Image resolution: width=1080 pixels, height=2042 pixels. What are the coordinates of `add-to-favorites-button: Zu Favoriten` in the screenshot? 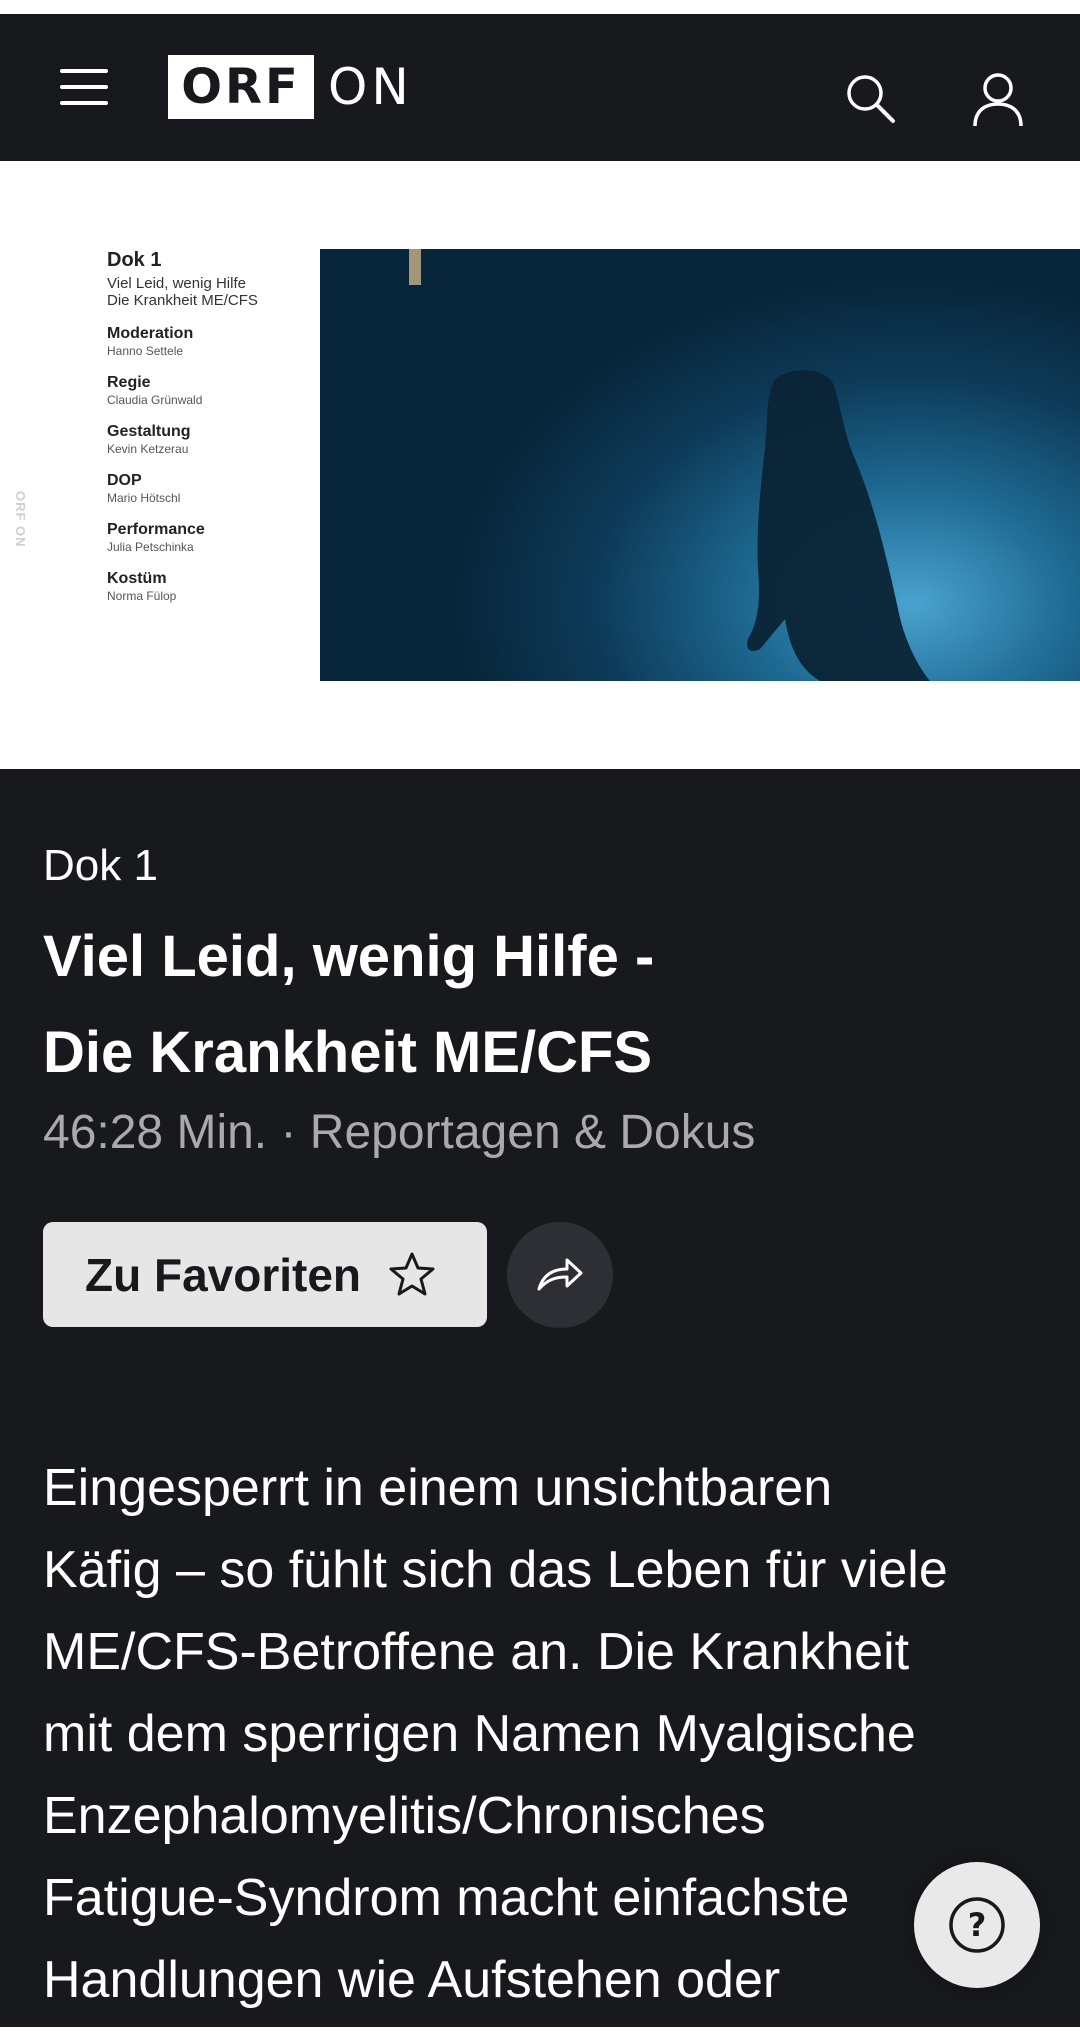 It's located at (265, 1274).